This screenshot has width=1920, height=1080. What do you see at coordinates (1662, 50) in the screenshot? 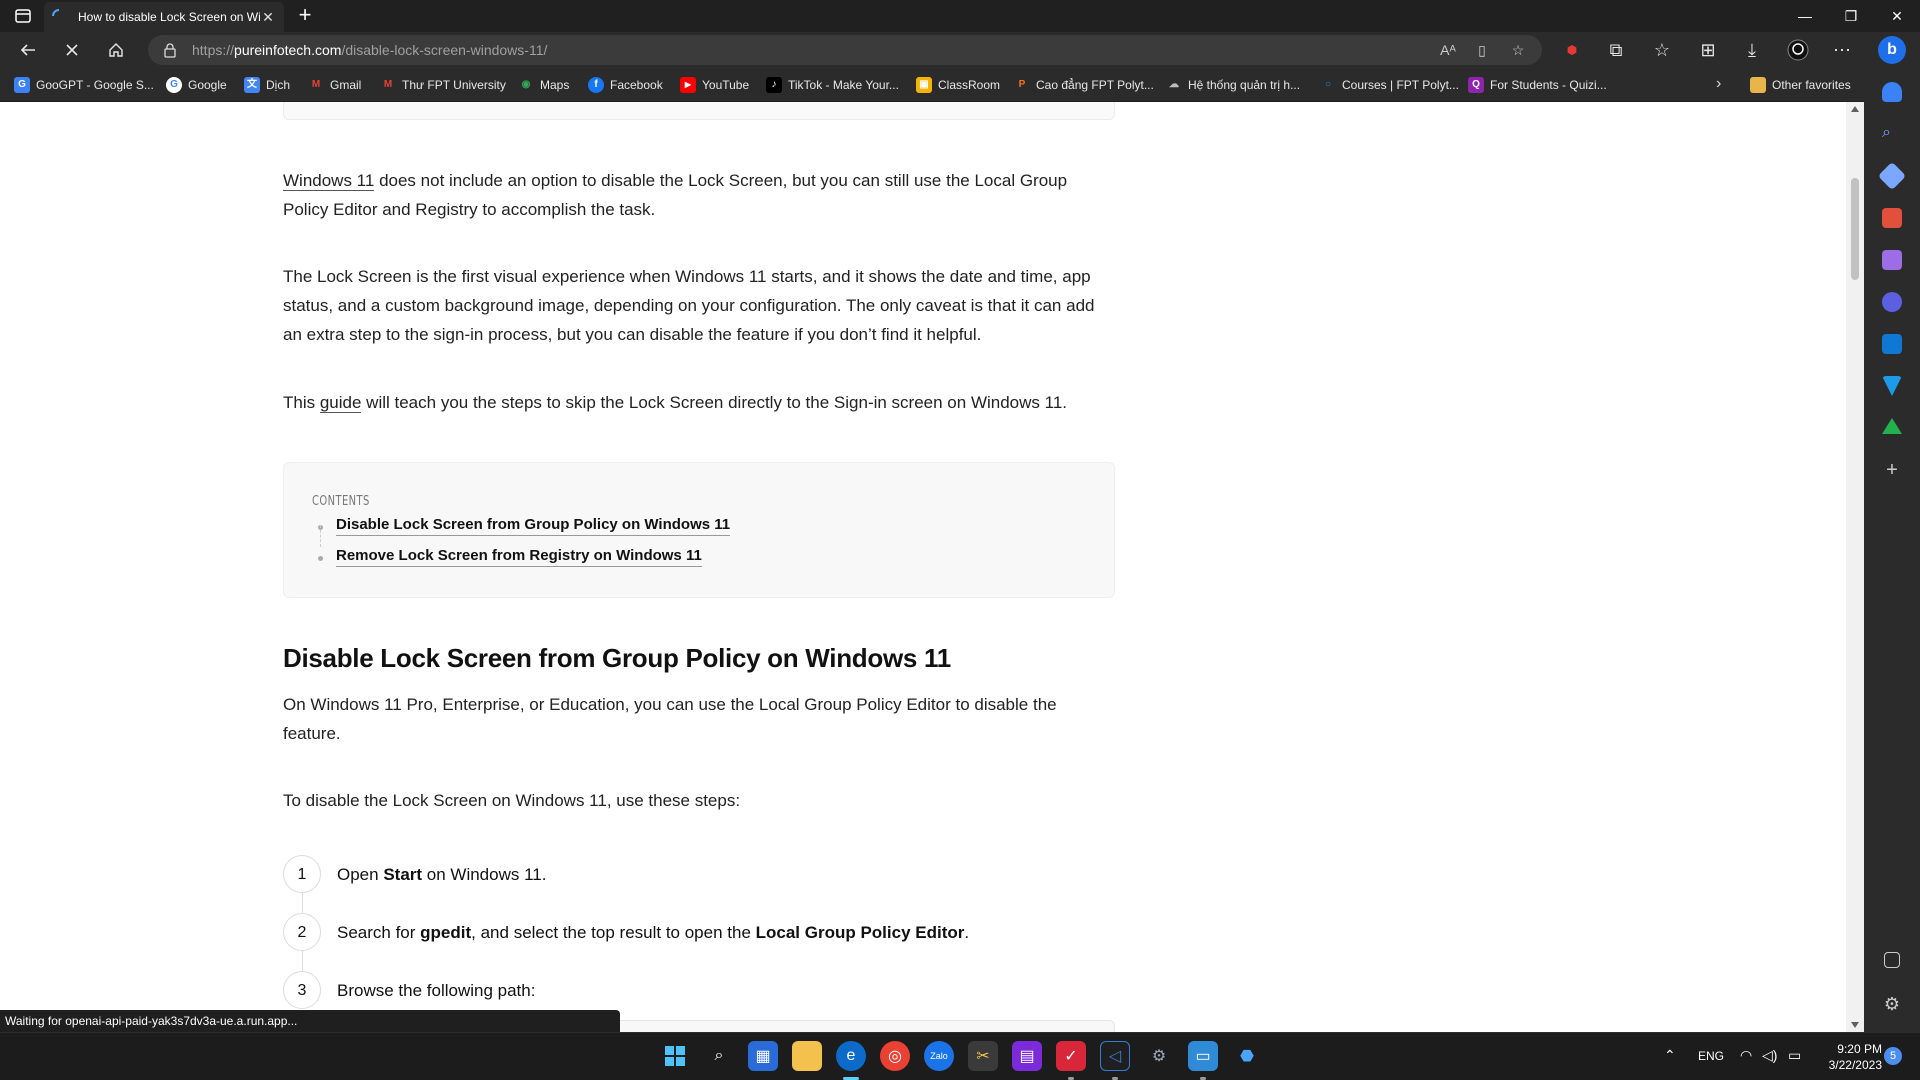
I see `favorites-icon: ☆` at bounding box center [1662, 50].